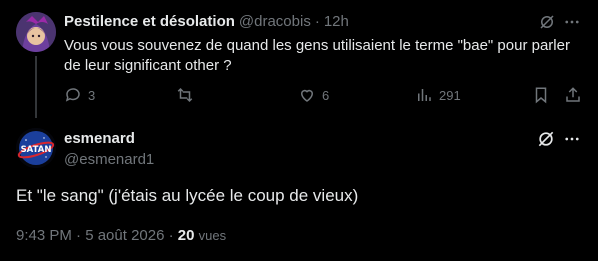 The height and width of the screenshot is (261, 598). What do you see at coordinates (336, 21) in the screenshot?
I see `post-time: 12h` at bounding box center [336, 21].